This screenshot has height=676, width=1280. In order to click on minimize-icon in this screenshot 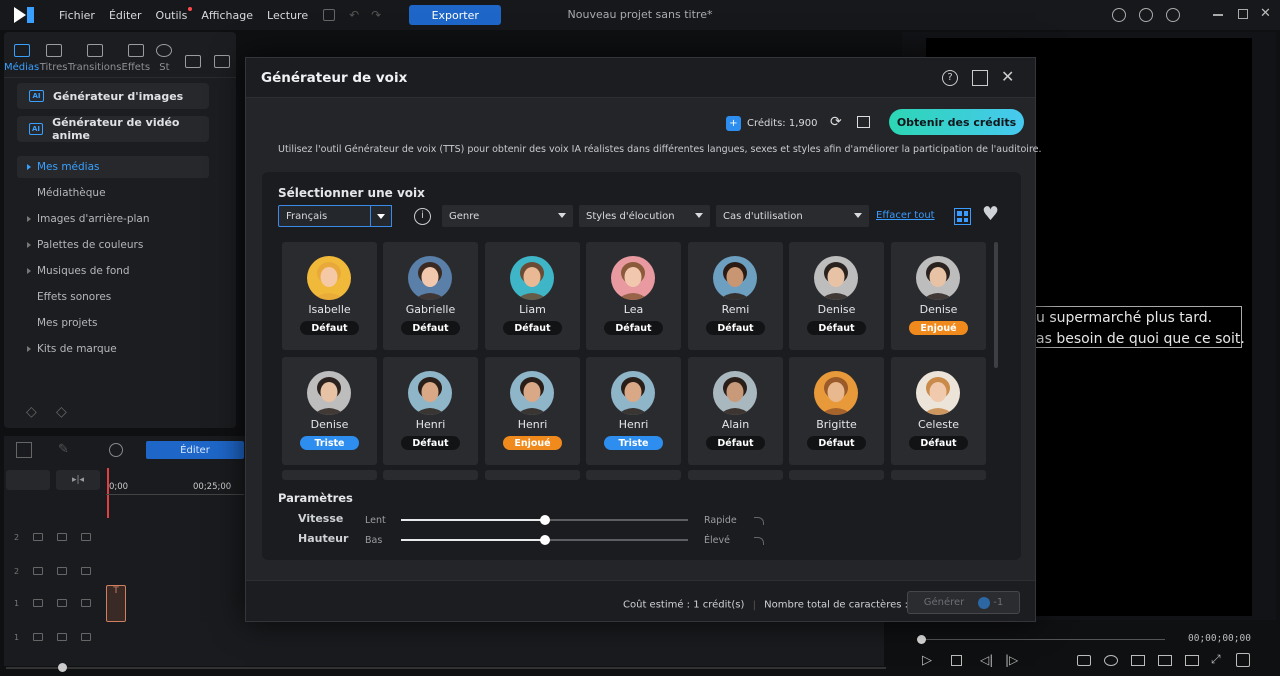, I will do `click(1218, 15)`.